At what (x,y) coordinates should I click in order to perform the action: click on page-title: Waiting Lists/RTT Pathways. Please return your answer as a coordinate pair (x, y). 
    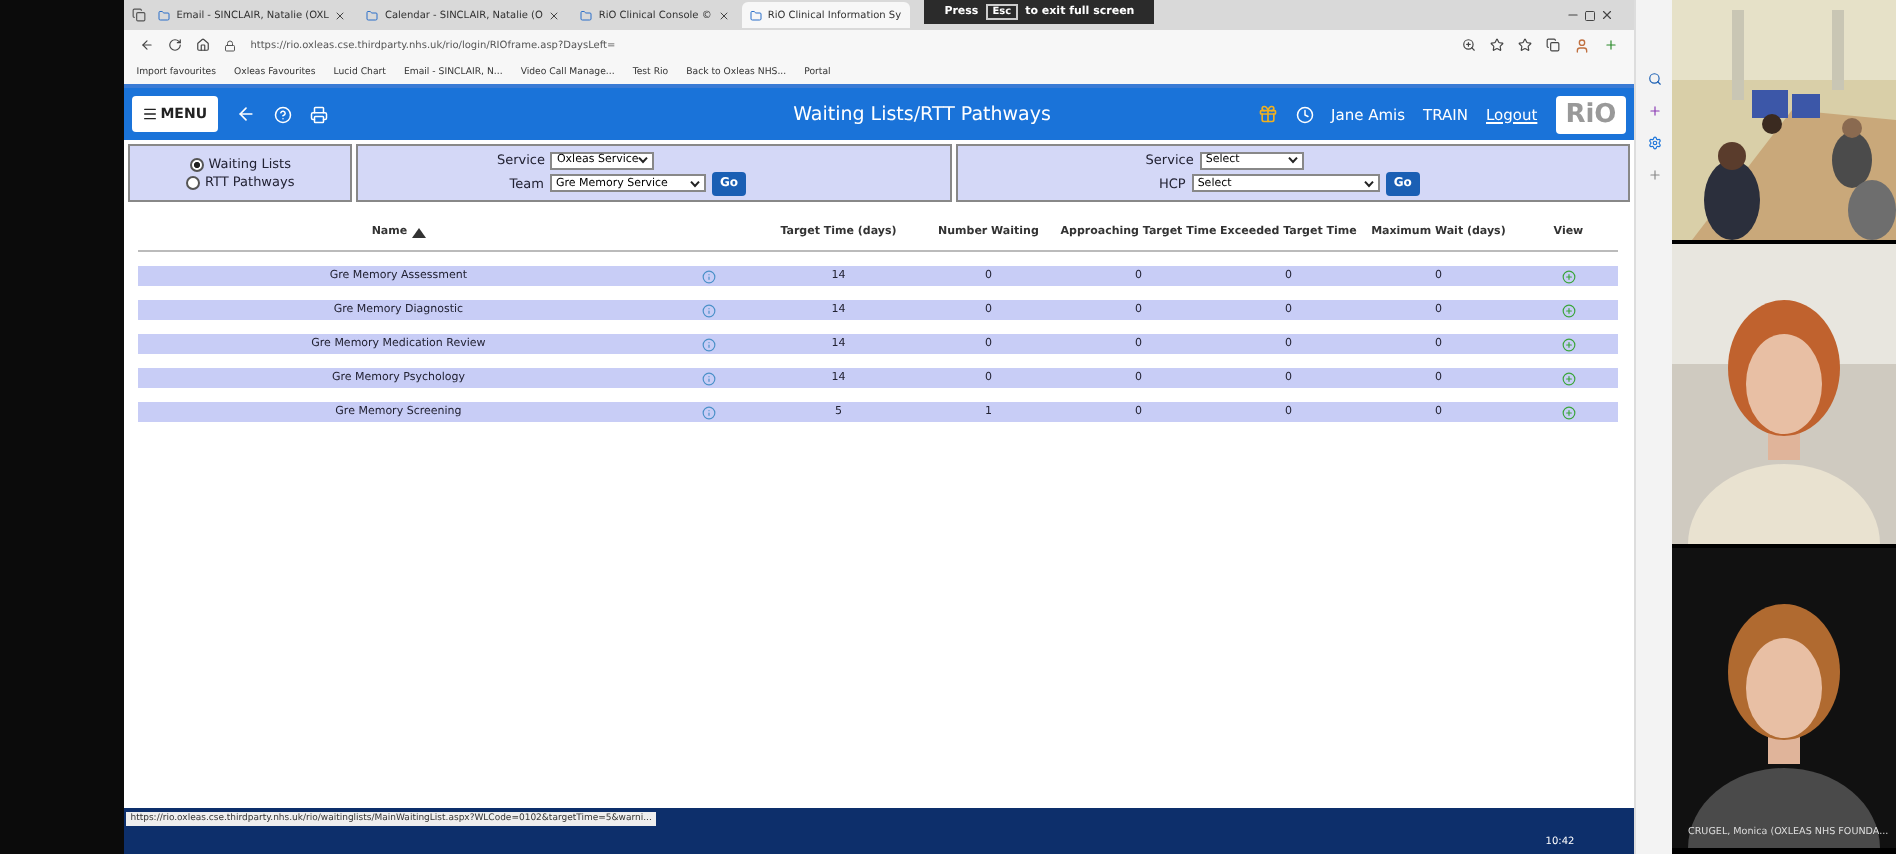
    Looking at the image, I should click on (922, 114).